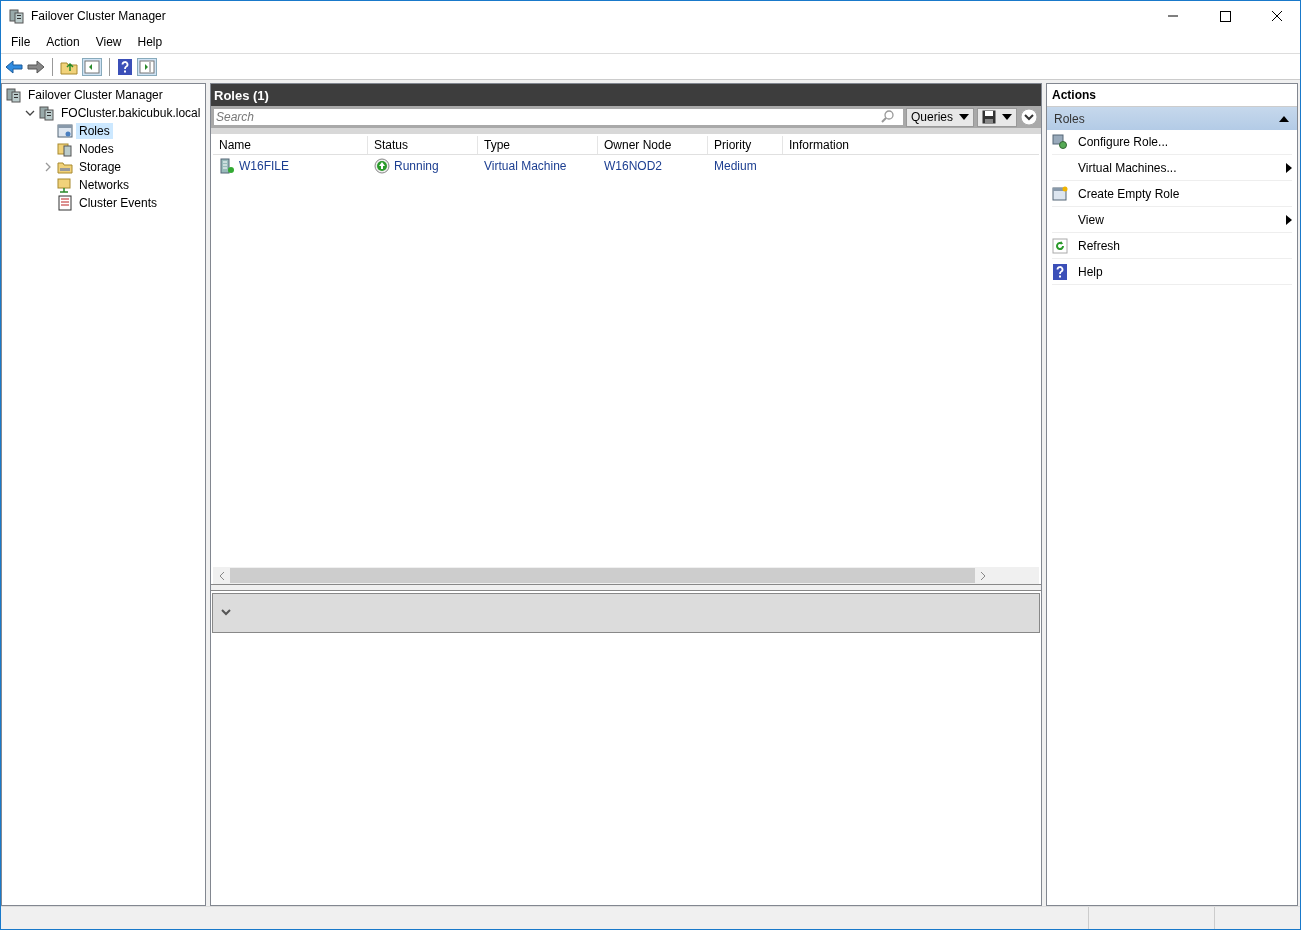 Image resolution: width=1301 pixels, height=930 pixels. I want to click on table-cell: W16FILE, so click(264, 166).